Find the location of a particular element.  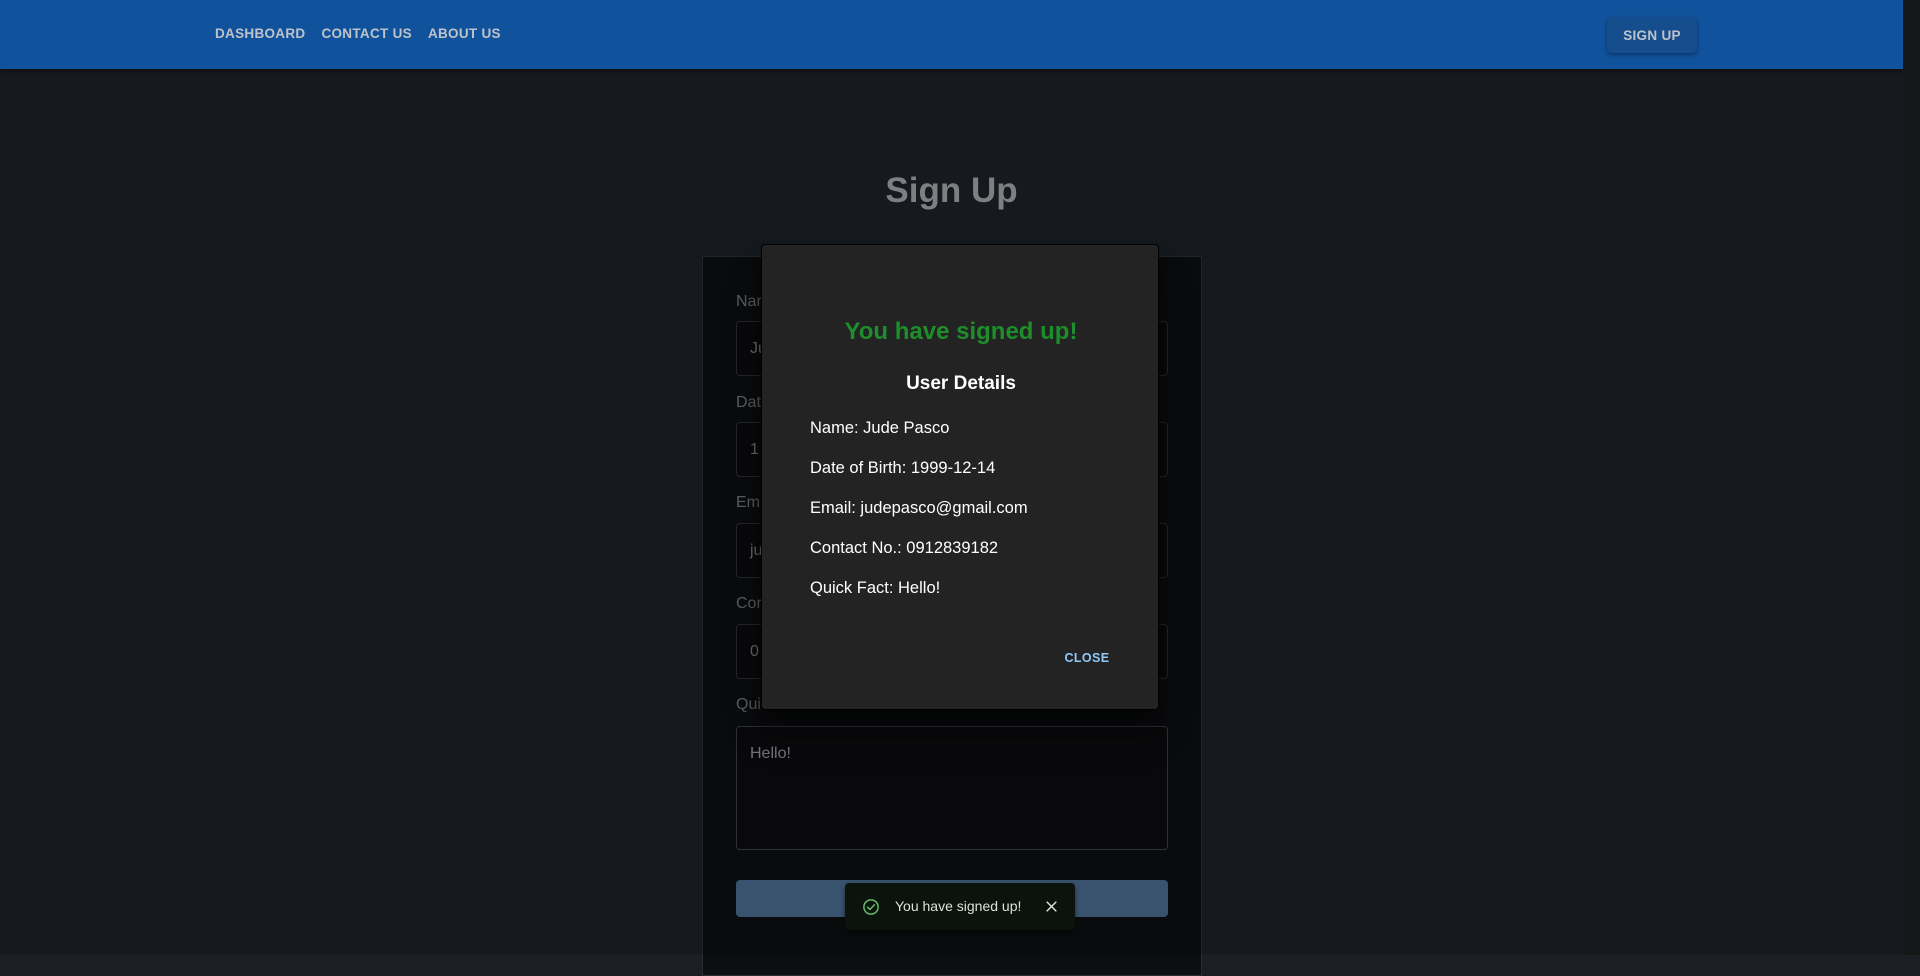

success-snackbar: You have signed up! is located at coordinates (960, 906).